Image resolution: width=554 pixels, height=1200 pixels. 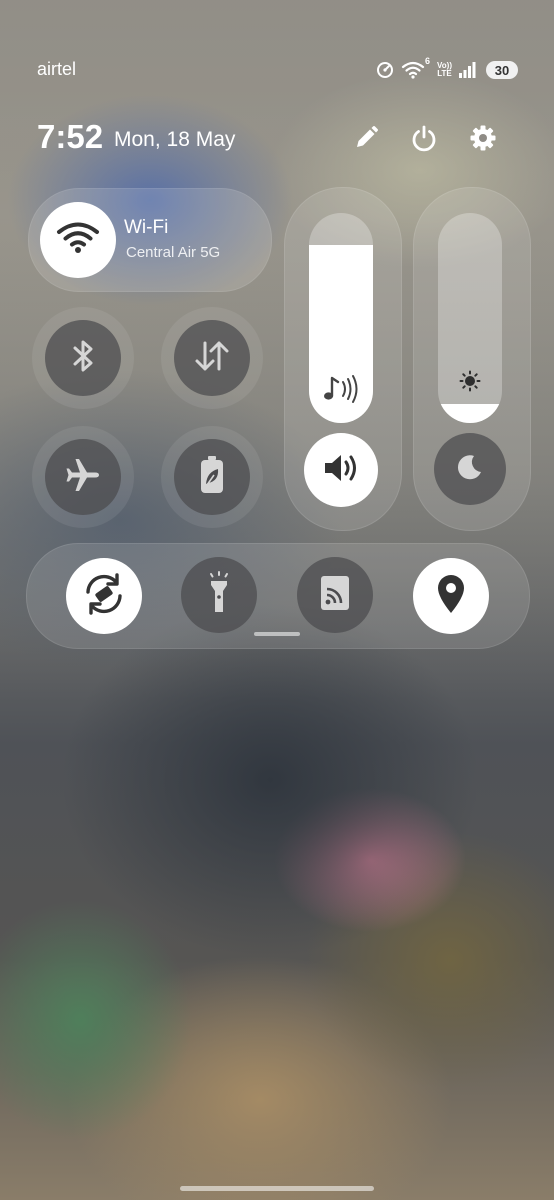 I want to click on sound-toggle, so click(x=341, y=470).